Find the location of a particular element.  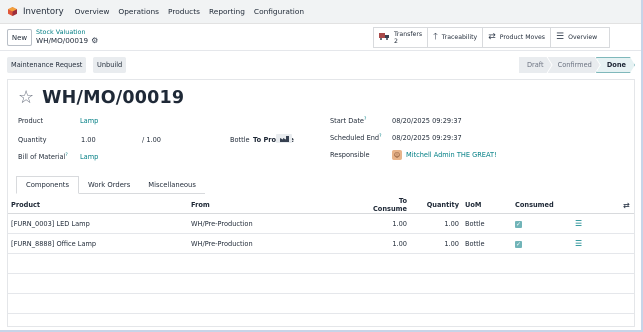

overview-button: ☰ Overview is located at coordinates (580, 37).